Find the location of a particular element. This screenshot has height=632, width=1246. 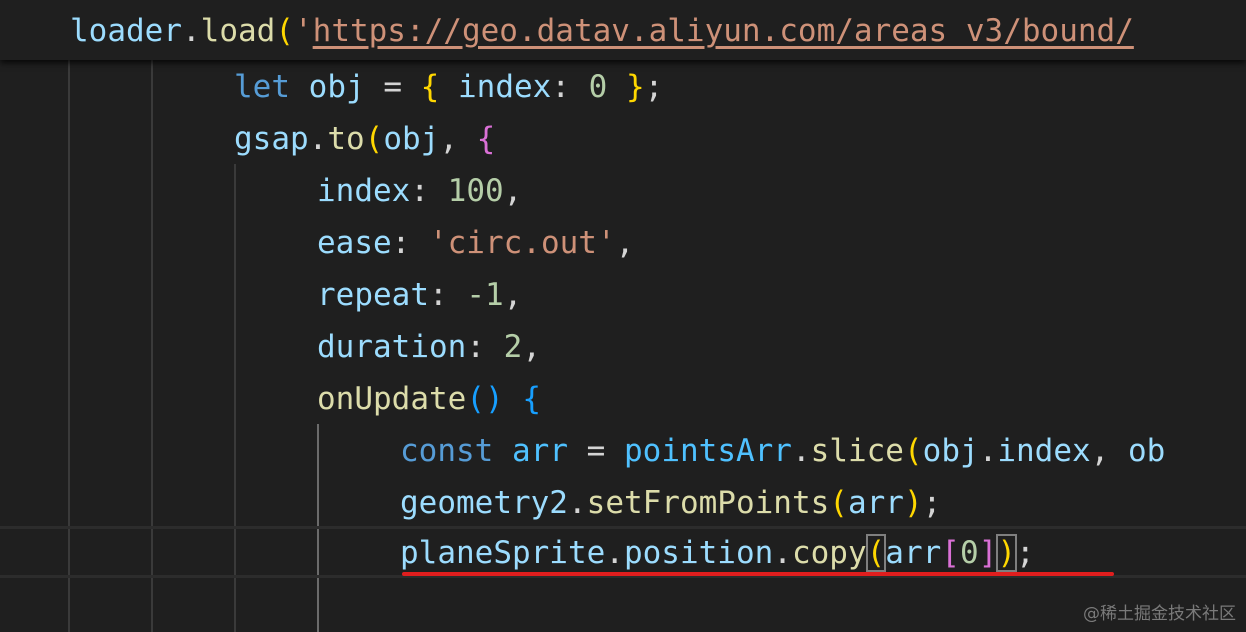

code-line-content: repeat: -1, is located at coordinates (419, 295).